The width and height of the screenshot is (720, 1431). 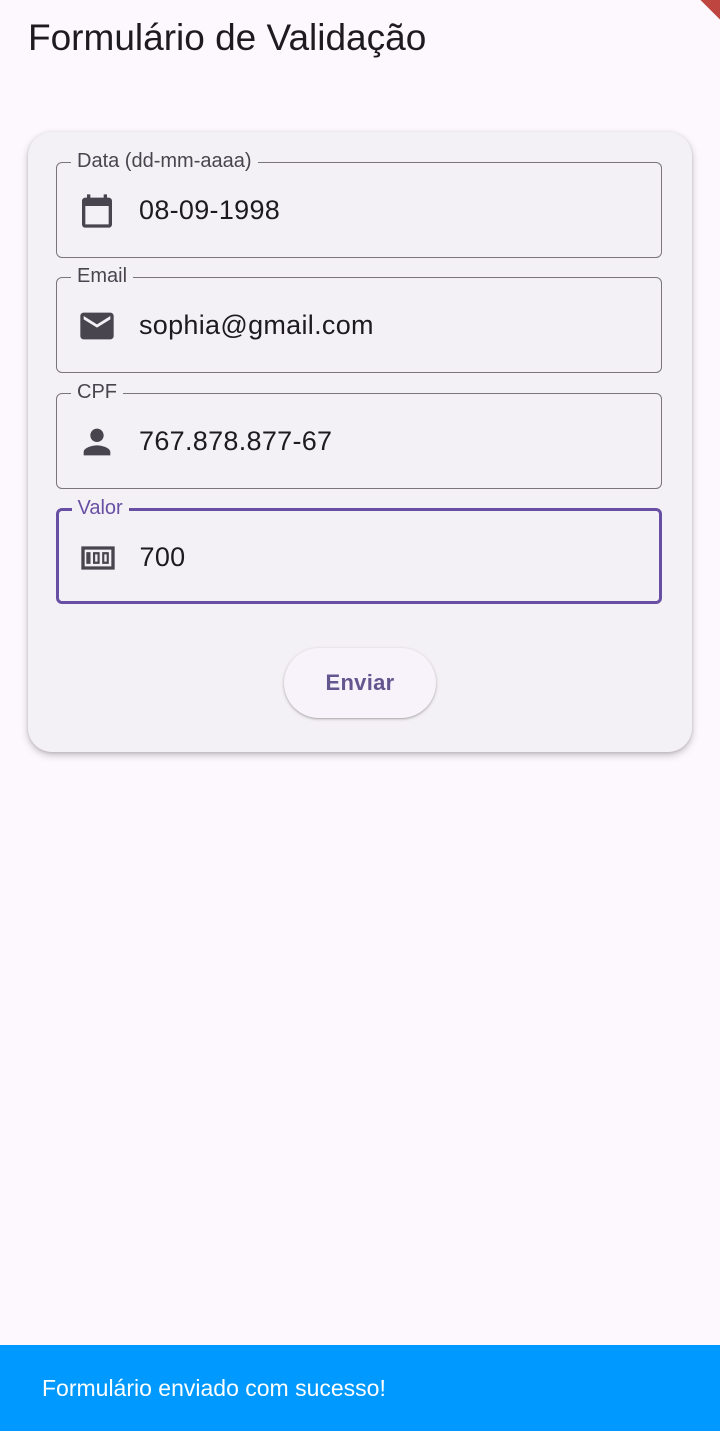 What do you see at coordinates (97, 557) in the screenshot?
I see `money-icon` at bounding box center [97, 557].